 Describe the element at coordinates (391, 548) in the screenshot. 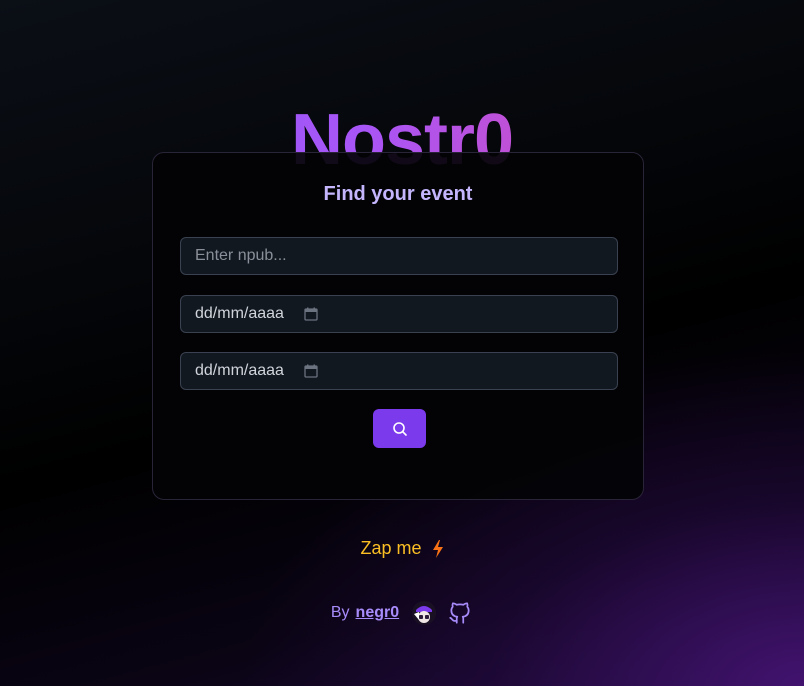

I see `zap-label: Zap me` at that location.